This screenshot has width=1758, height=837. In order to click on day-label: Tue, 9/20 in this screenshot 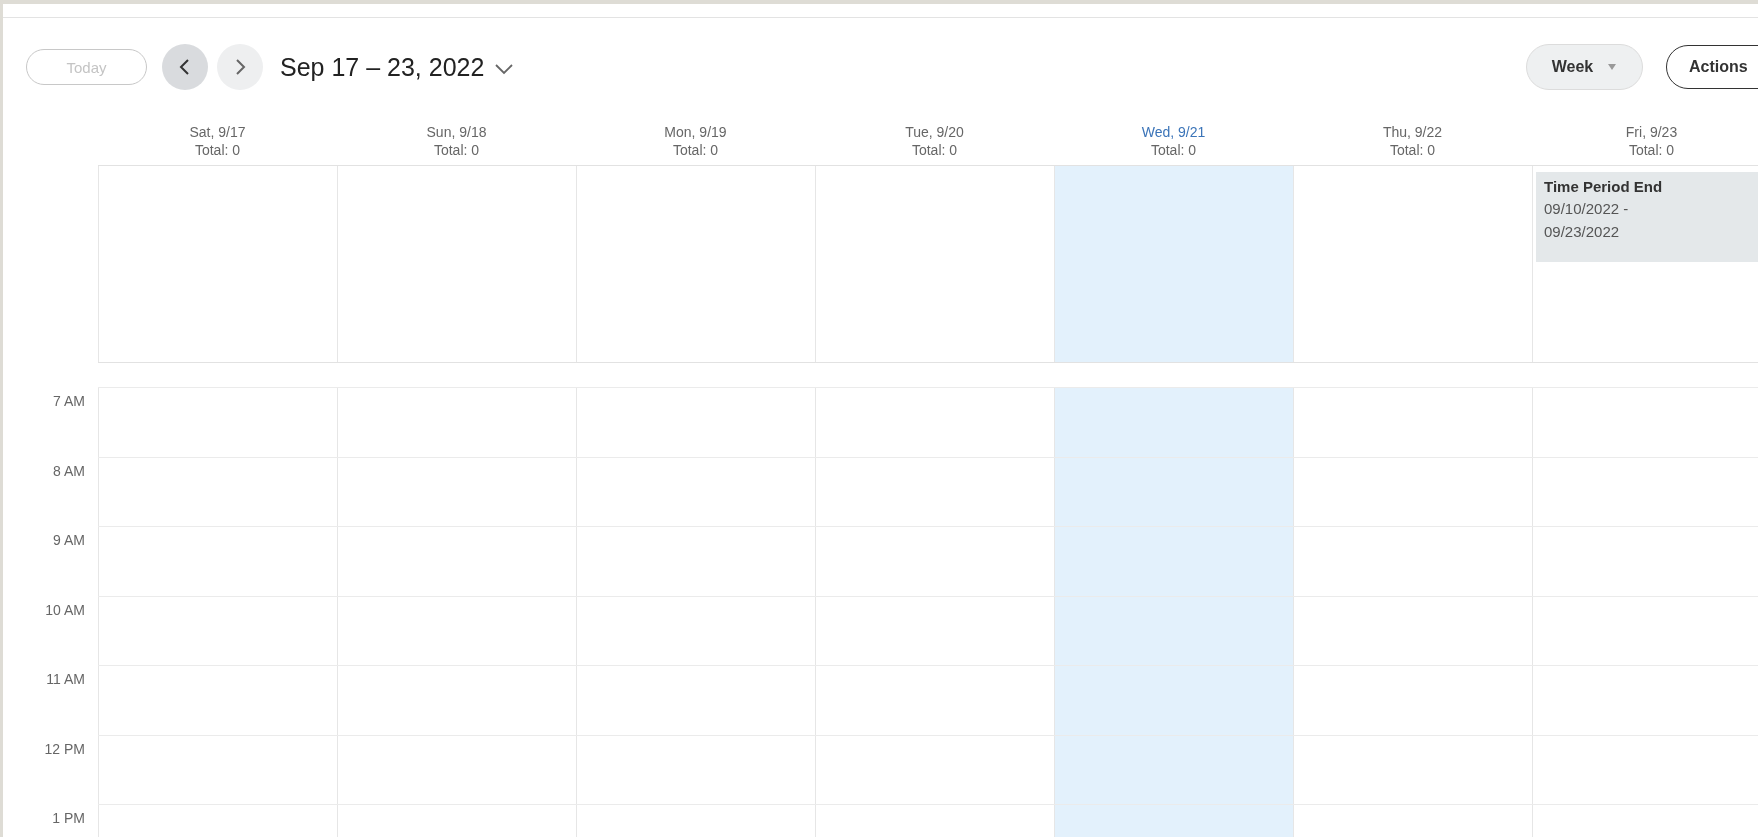, I will do `click(934, 132)`.